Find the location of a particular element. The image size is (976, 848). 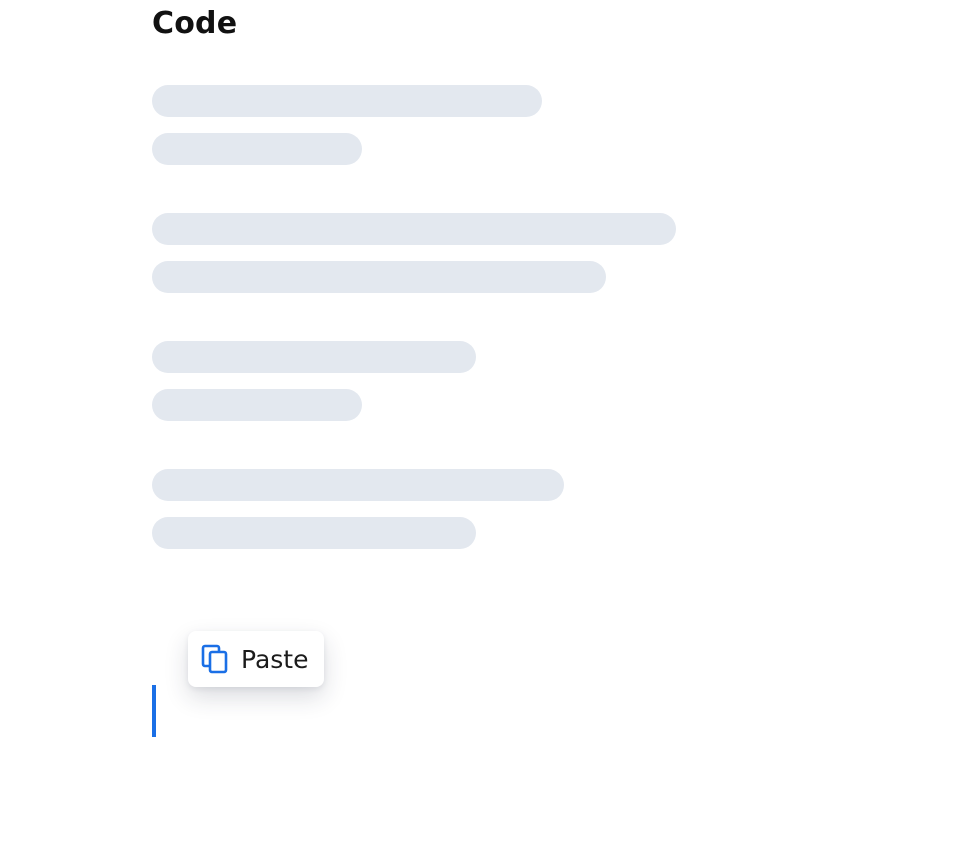

copy-icon is located at coordinates (215, 659).